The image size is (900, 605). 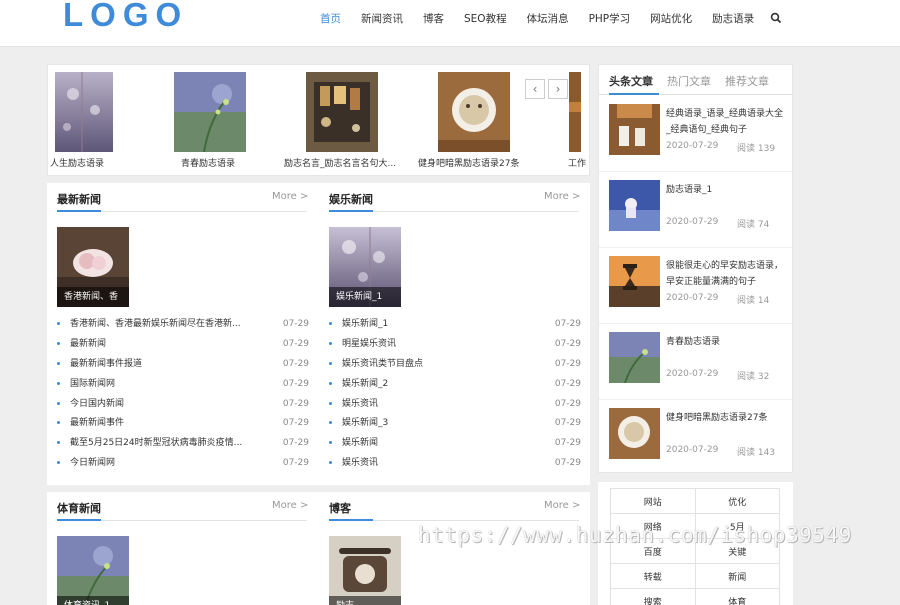 What do you see at coordinates (365, 297) in the screenshot?
I see `entertainment-thumbnail-caption: 娱乐新闻_1` at bounding box center [365, 297].